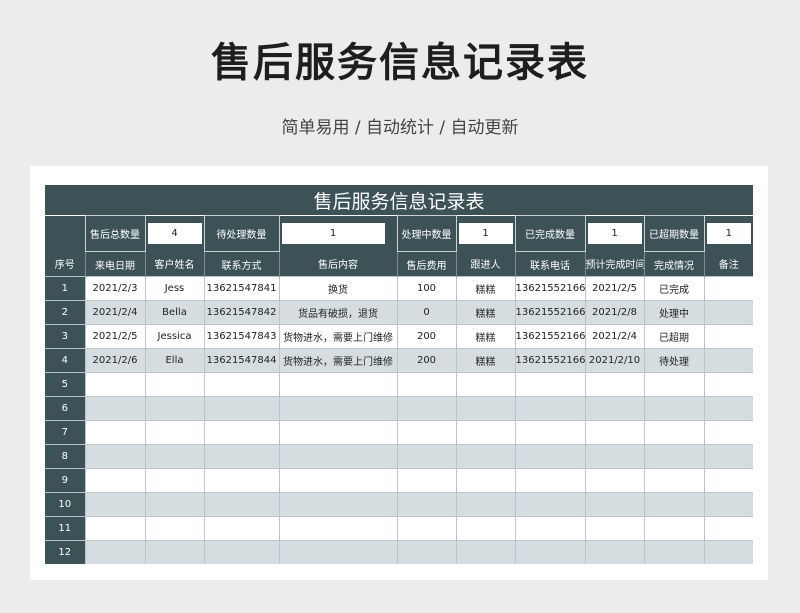 Image resolution: width=800 pixels, height=613 pixels. Describe the element at coordinates (673, 336) in the screenshot. I see `col-status-cell: 已超期` at that location.